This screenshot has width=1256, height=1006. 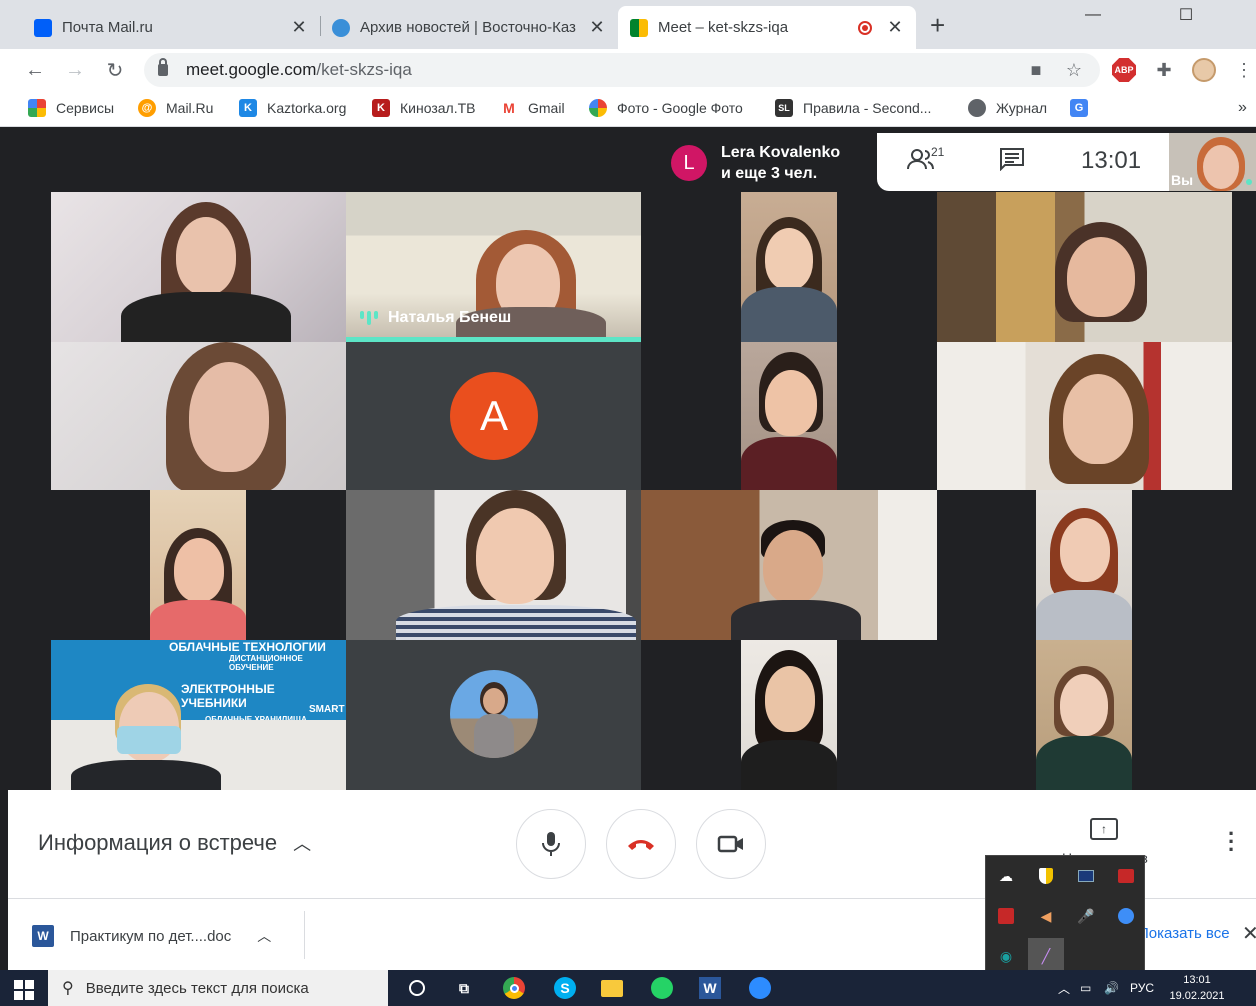 I want to click on monitor-icon, so click(x=1086, y=876).